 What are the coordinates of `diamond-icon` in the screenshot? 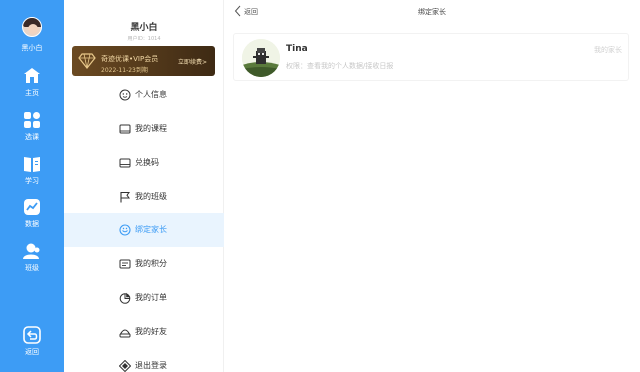 It's located at (87, 61).